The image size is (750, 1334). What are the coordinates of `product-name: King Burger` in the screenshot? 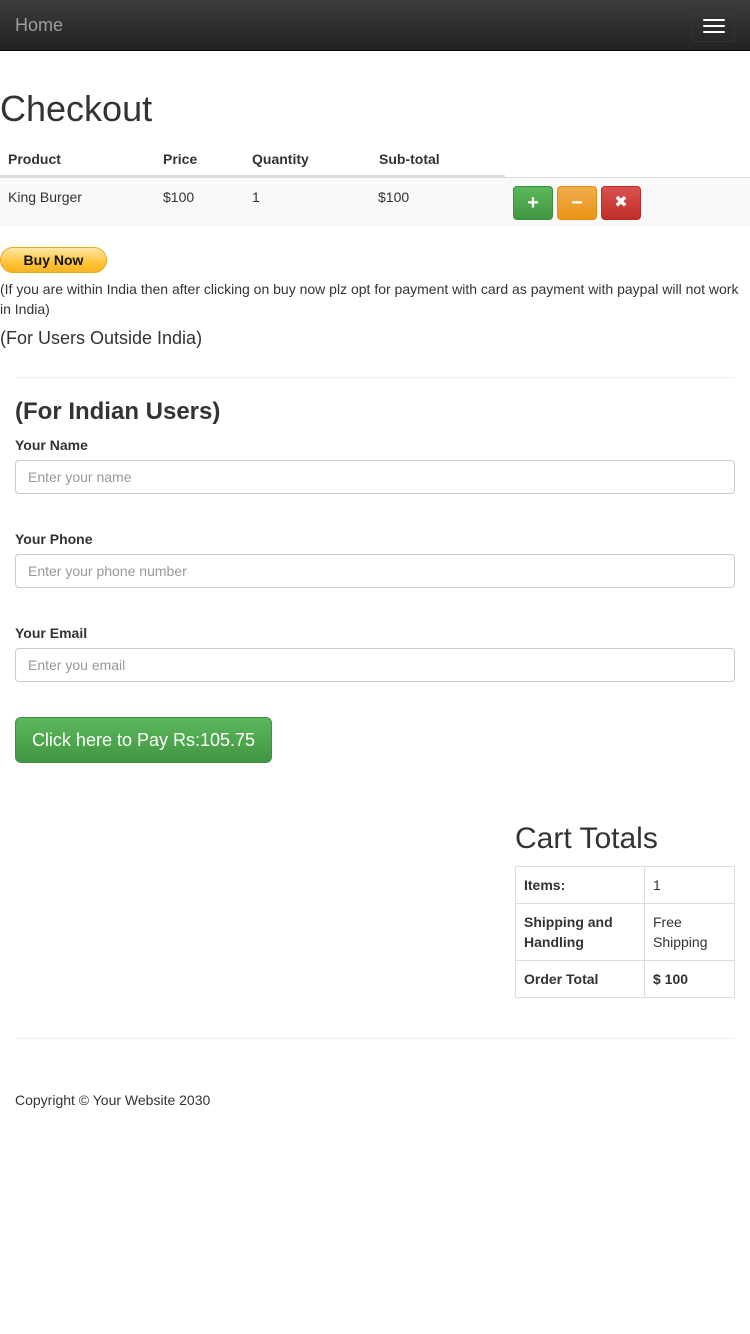 It's located at (45, 197).